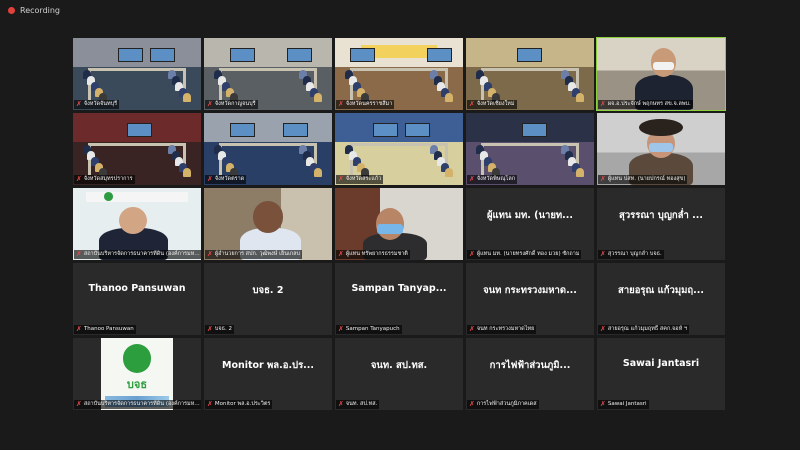  What do you see at coordinates (100, 104) in the screenshot?
I see `participant-name: จังหวัดจันทบุรี` at bounding box center [100, 104].